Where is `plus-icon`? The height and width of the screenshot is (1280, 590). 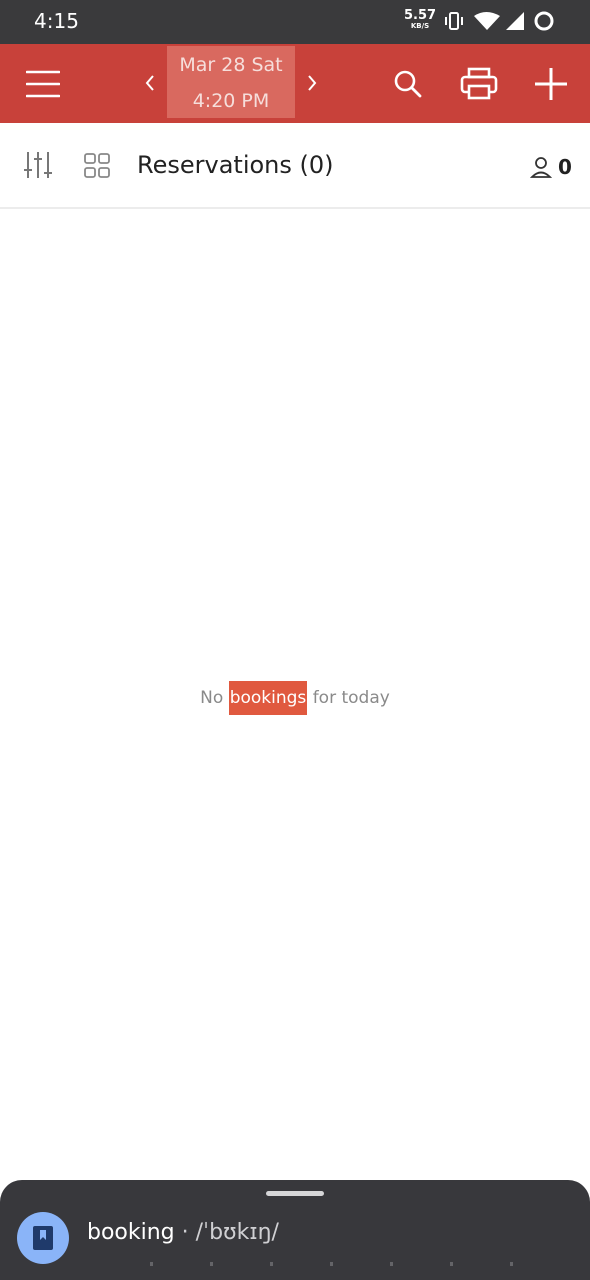
plus-icon is located at coordinates (551, 84).